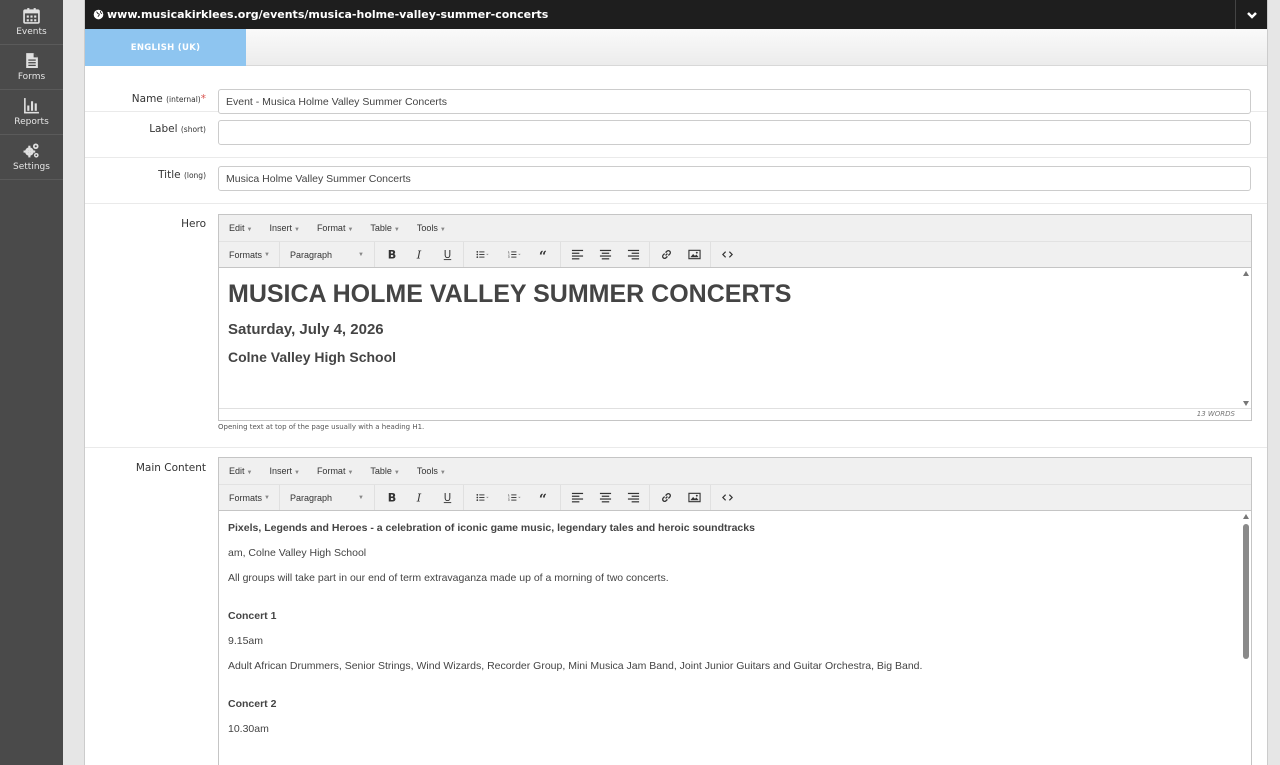 The height and width of the screenshot is (765, 1280). What do you see at coordinates (31, 22) in the screenshot?
I see `sidebar-item-events: Events` at bounding box center [31, 22].